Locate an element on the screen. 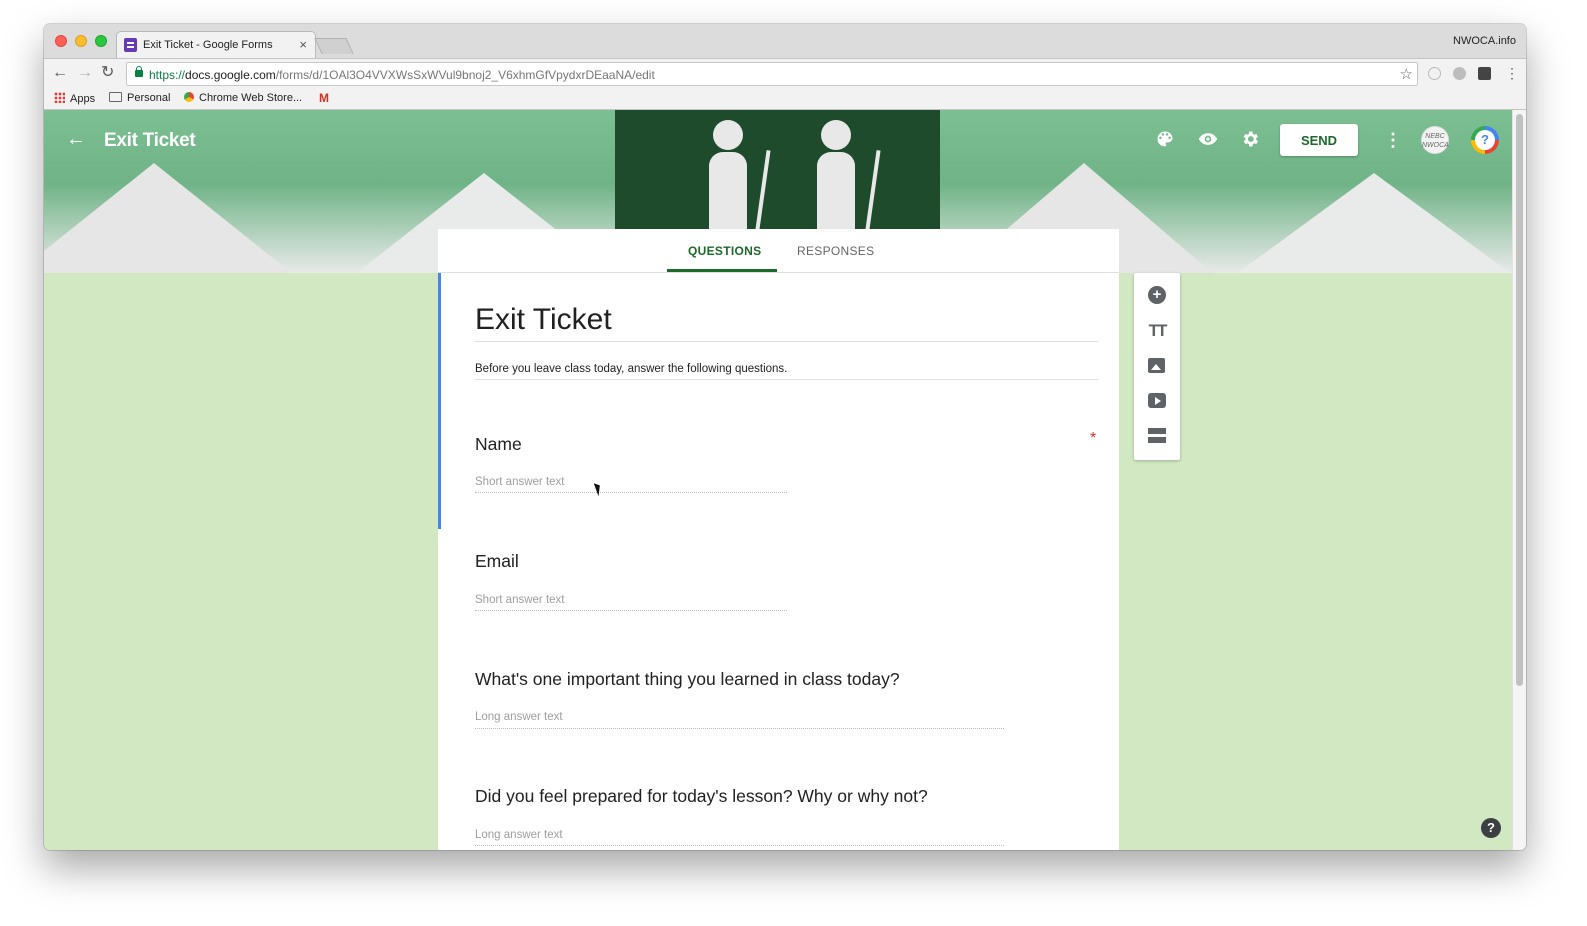  tab-questions: QUESTIONS is located at coordinates (724, 251).